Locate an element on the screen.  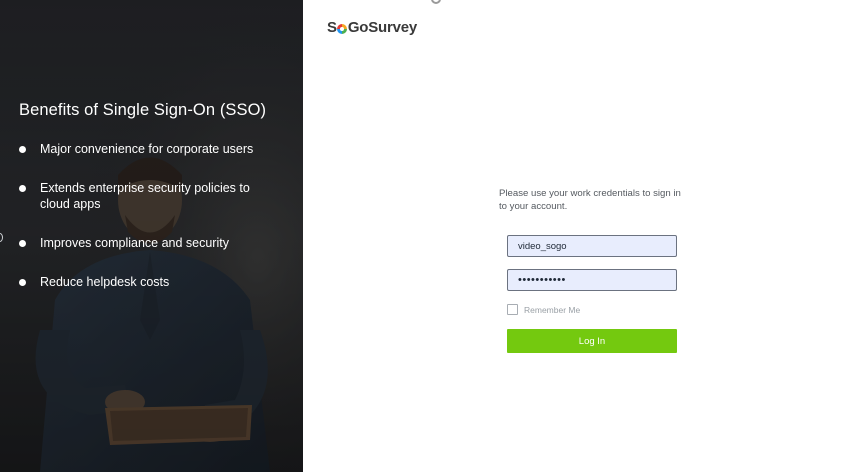
benefits-title: Benefits of Single Sign-On (SSO) is located at coordinates (143, 110).